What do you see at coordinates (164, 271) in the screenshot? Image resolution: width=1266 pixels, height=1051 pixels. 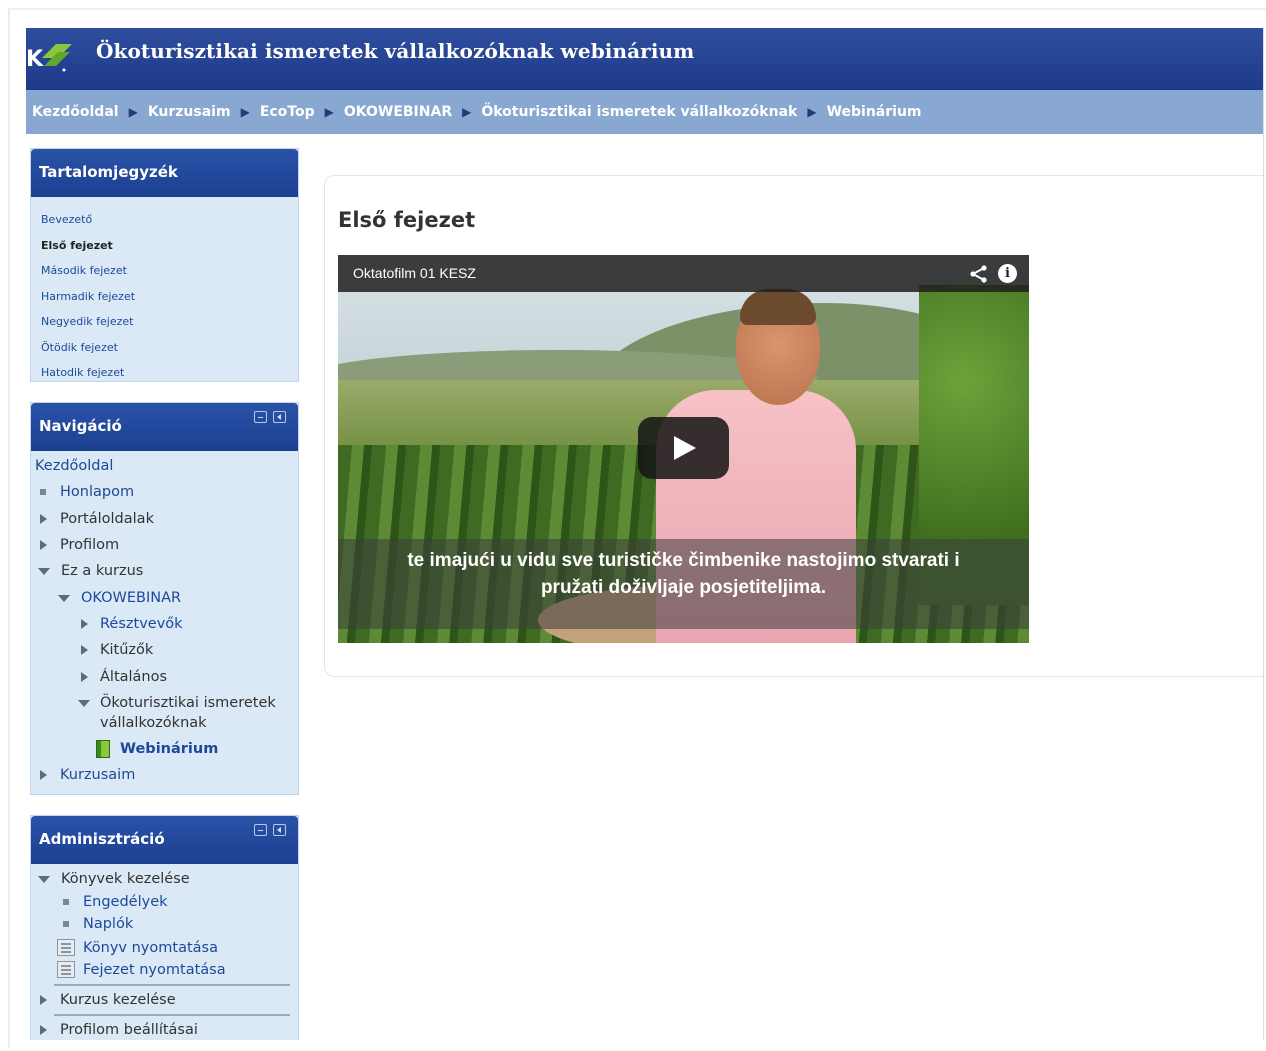 I see `toc-item-chapter-2: Második fejezet` at bounding box center [164, 271].